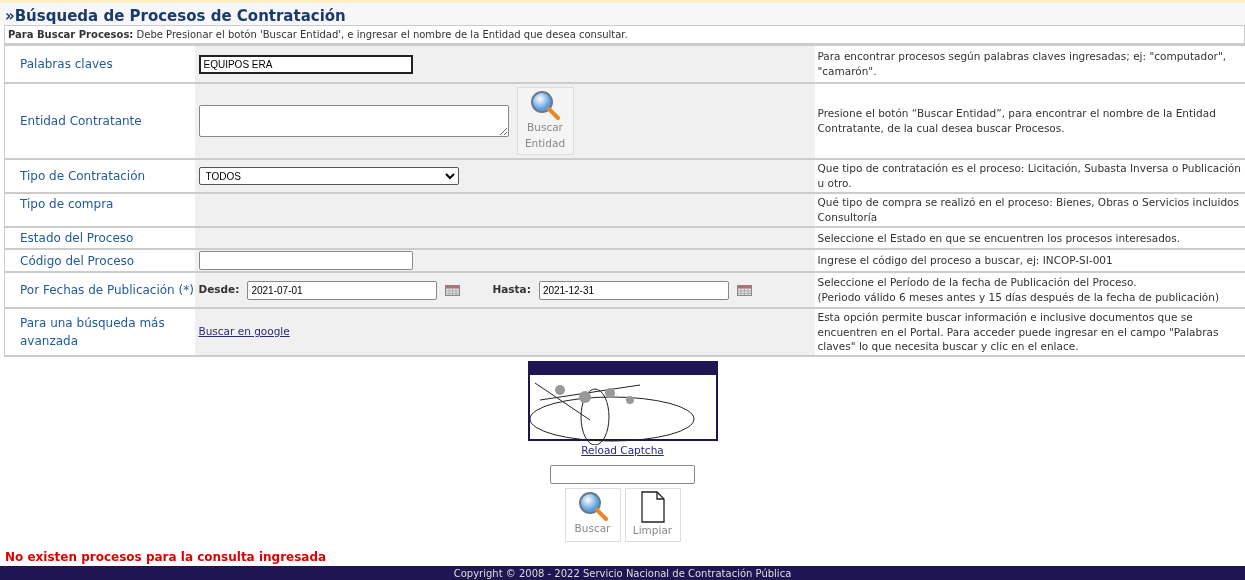  Describe the element at coordinates (342, 290) in the screenshot. I see `date-field: 2021-07-01` at that location.